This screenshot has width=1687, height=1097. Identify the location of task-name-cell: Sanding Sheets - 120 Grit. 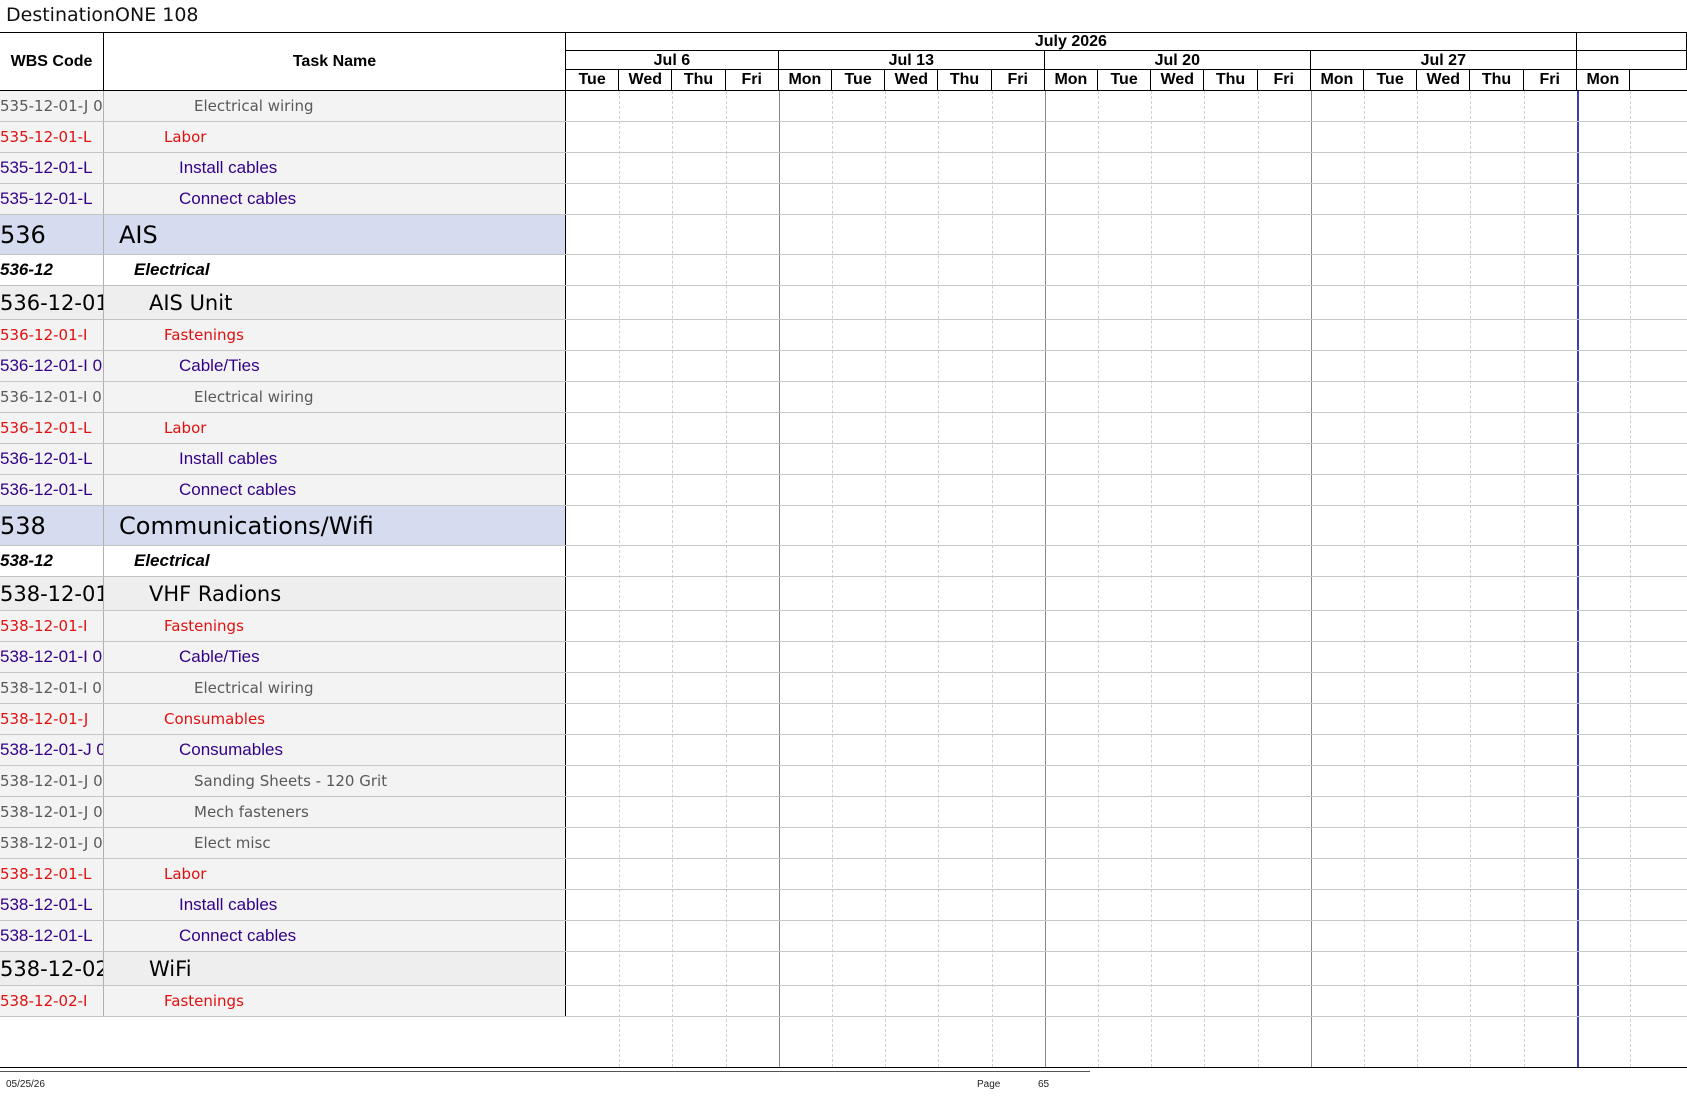
(335, 781).